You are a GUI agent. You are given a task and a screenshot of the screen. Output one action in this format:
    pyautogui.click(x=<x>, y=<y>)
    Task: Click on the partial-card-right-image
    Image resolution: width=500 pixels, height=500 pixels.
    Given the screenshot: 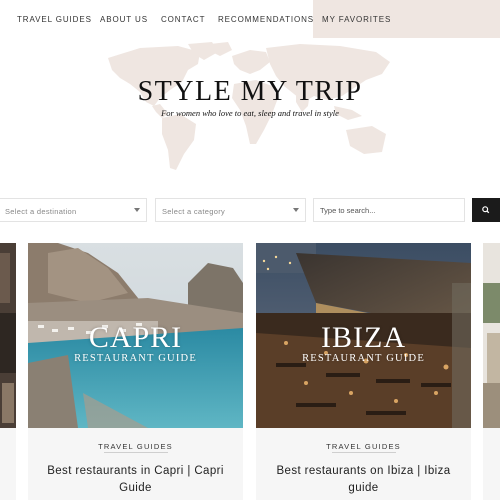 What is the action you would take?
    pyautogui.click(x=491, y=335)
    